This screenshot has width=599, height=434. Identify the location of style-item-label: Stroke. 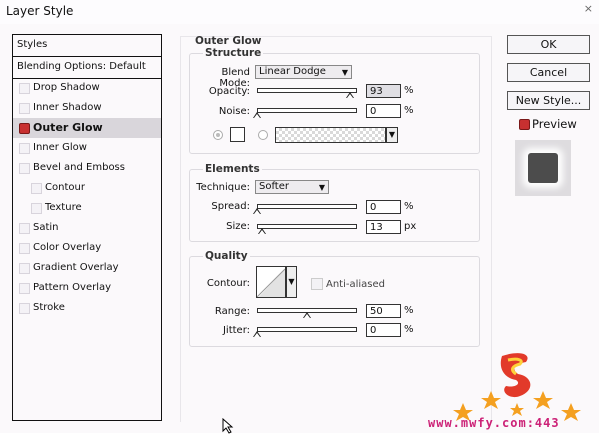
(49, 307).